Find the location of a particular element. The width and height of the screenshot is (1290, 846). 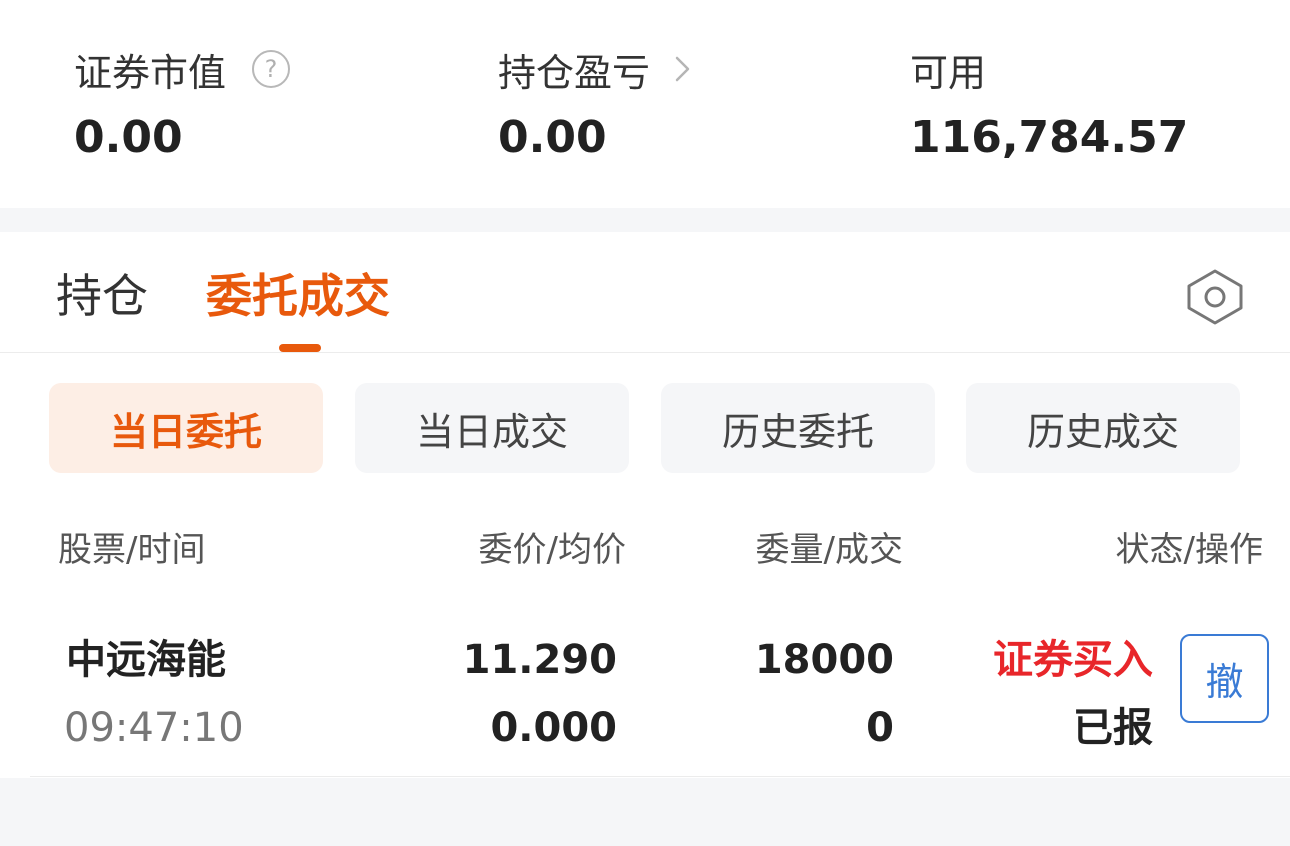

position-pnl-label-row: 持仓盈亏 is located at coordinates (595, 69).